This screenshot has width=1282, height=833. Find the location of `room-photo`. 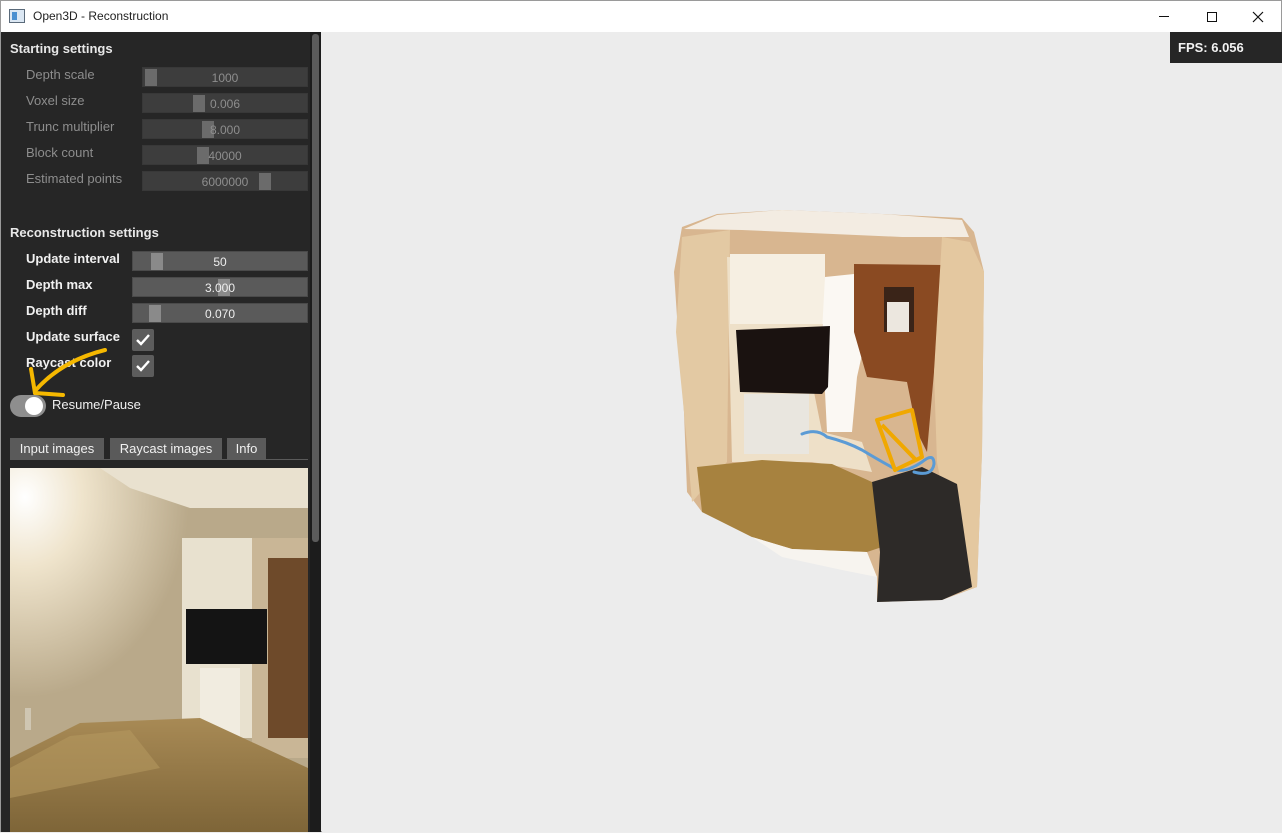

room-photo is located at coordinates (159, 650).